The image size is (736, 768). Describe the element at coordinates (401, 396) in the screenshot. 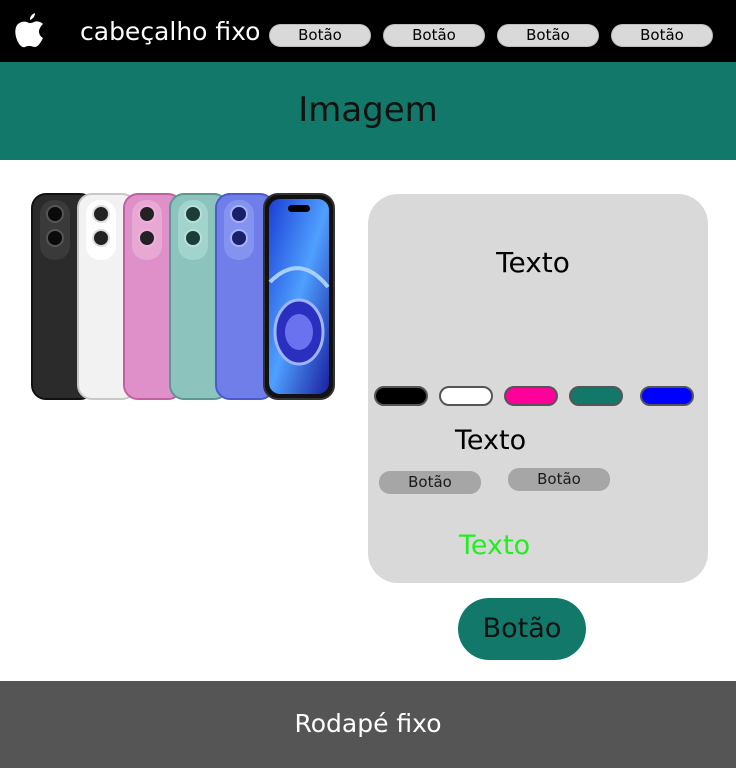

I see `color-swatch-black` at that location.